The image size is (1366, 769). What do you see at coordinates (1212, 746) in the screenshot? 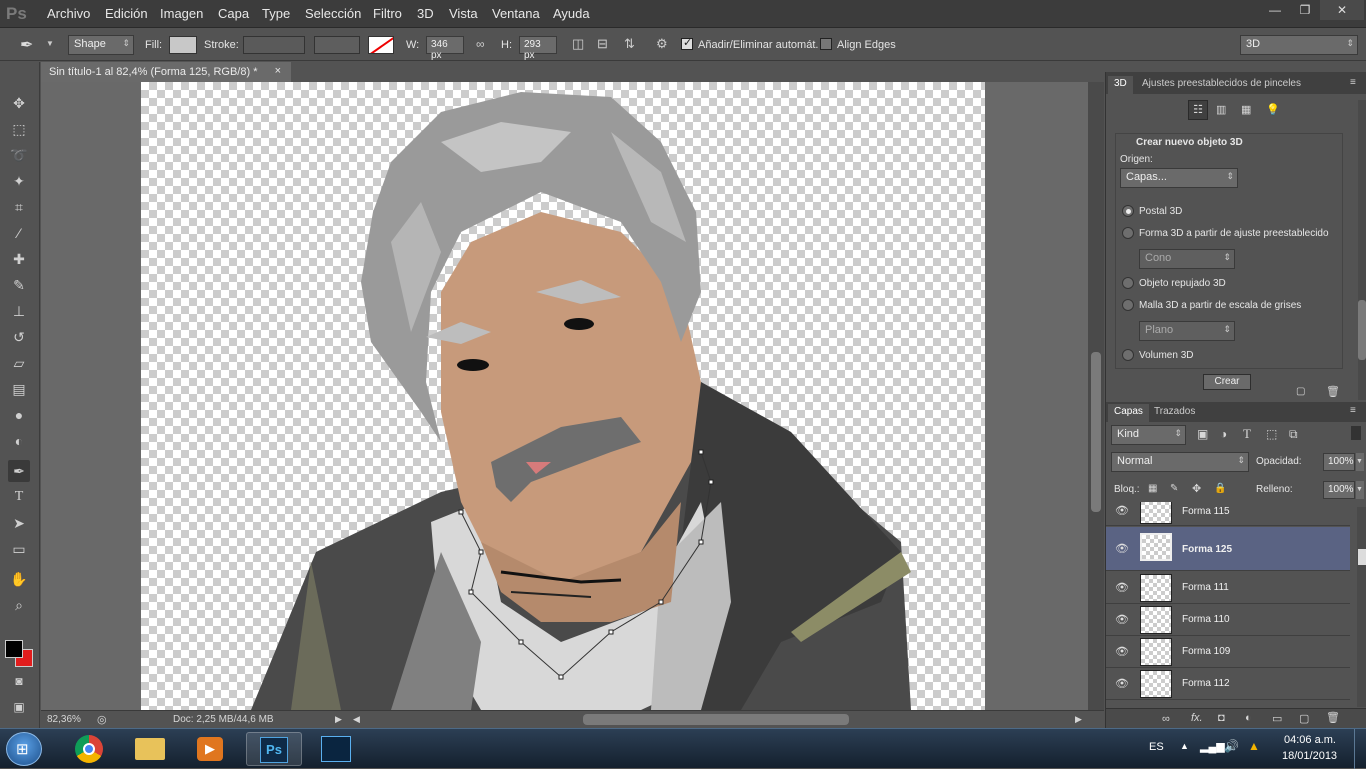
I see `network-signal-icon: ▂▄▆` at bounding box center [1212, 746].